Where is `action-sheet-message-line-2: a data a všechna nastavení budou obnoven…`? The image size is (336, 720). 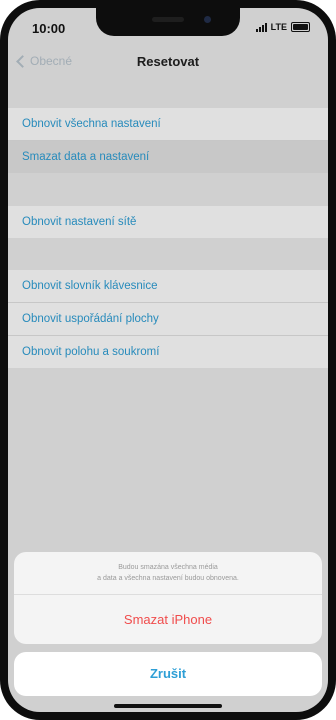
action-sheet-message-line-2: a data a všechna nastavení budou obnoven… is located at coordinates (168, 578).